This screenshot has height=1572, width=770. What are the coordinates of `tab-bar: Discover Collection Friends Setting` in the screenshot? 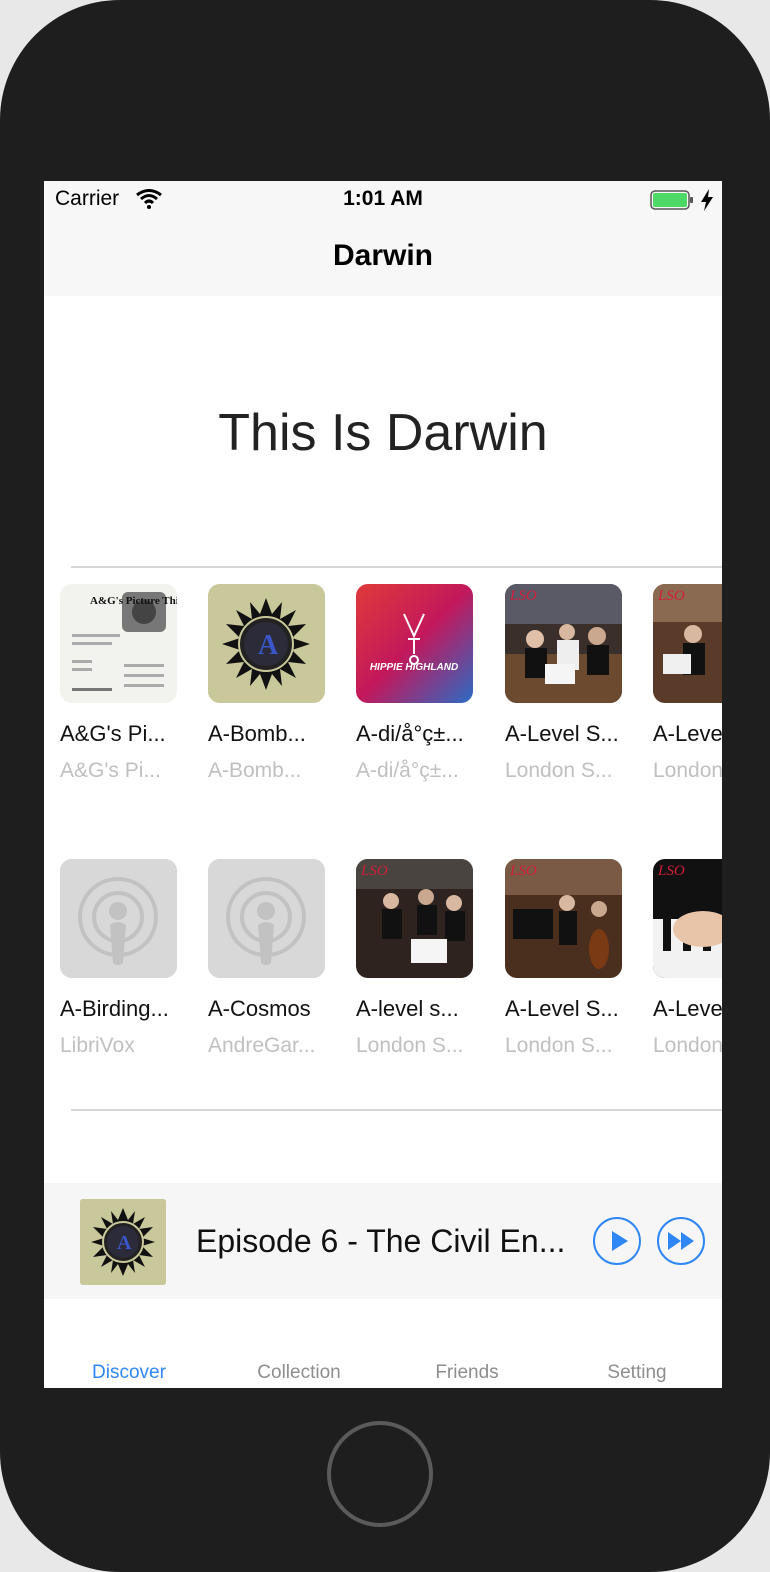 It's located at (383, 1343).